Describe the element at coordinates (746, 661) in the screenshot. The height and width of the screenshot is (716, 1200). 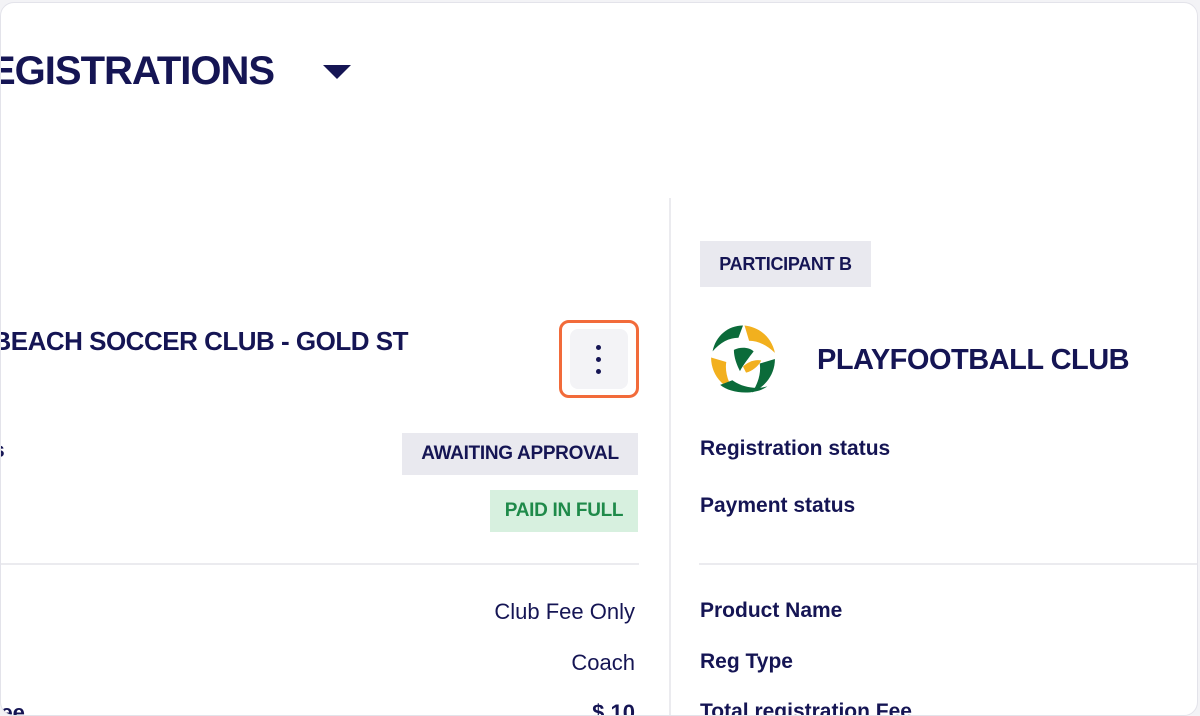
I see `reg-type-label: Reg Type` at that location.